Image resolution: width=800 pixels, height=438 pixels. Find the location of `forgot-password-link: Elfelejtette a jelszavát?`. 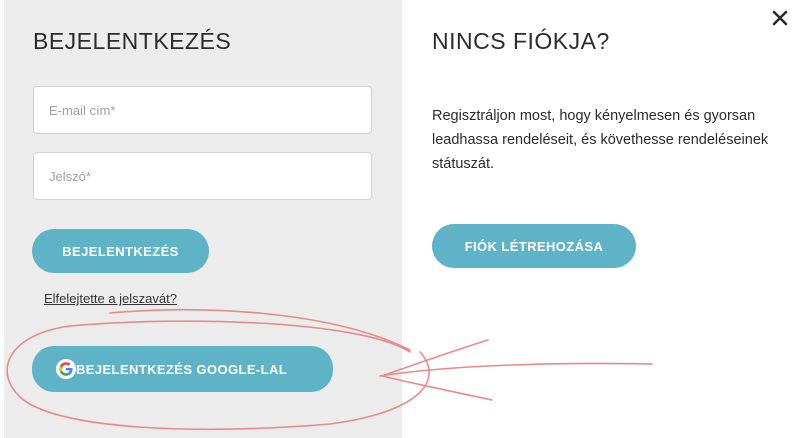

forgot-password-link: Elfelejtette a jelszavát? is located at coordinates (110, 298).